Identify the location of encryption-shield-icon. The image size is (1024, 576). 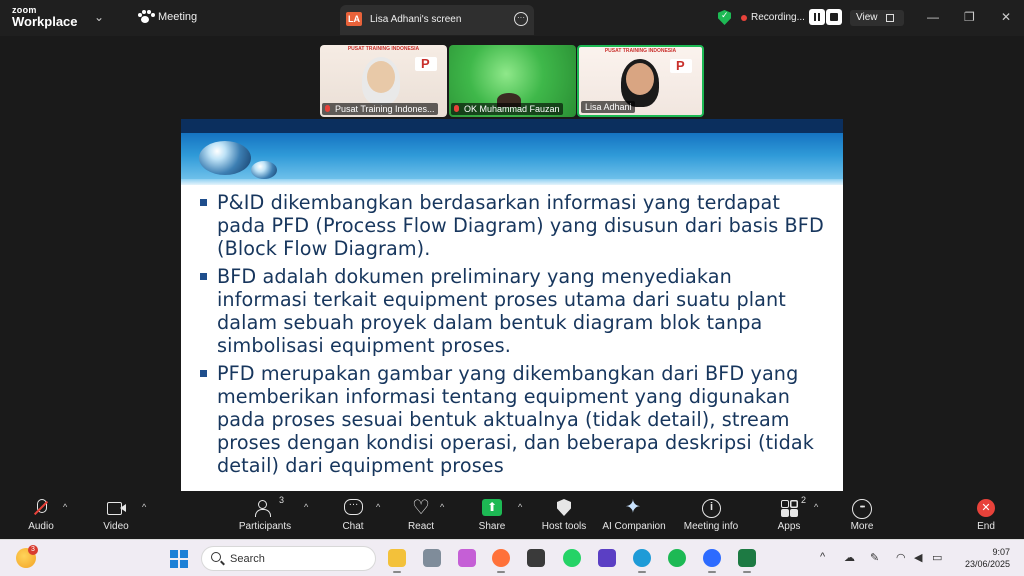
(724, 17).